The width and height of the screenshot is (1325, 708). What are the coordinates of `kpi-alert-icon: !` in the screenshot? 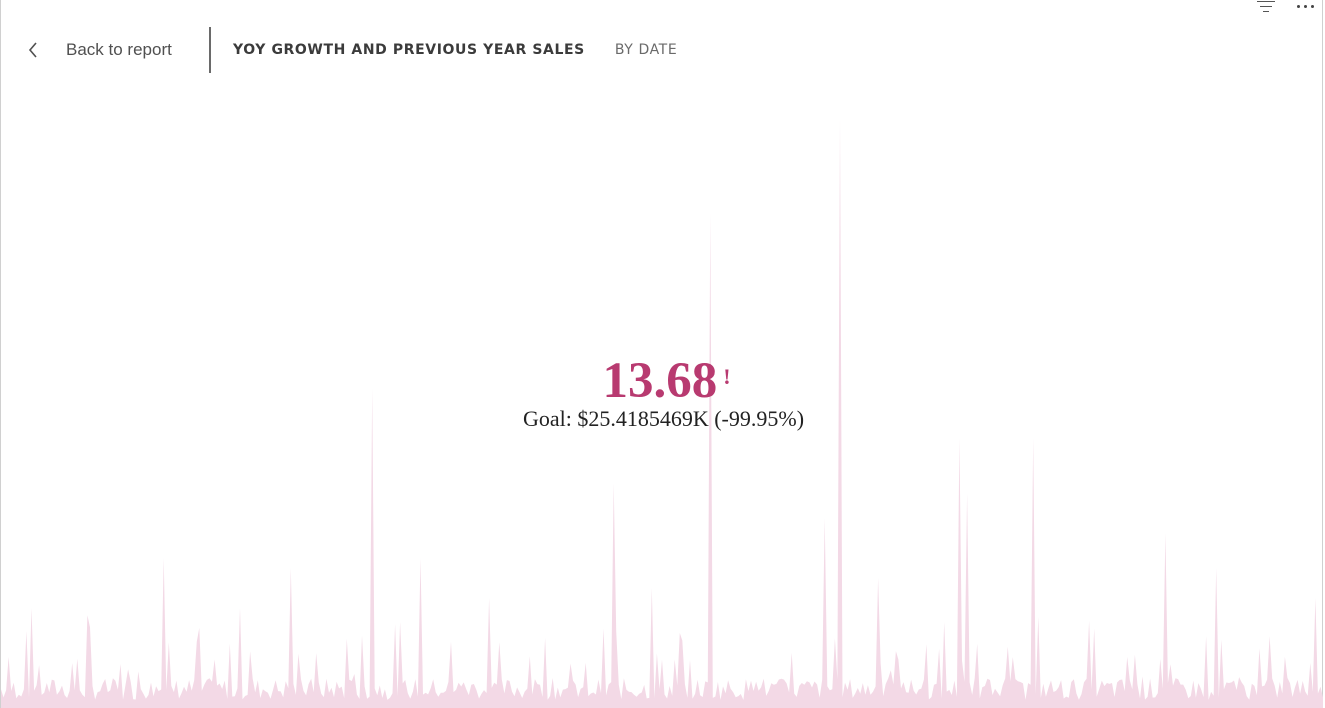 It's located at (727, 376).